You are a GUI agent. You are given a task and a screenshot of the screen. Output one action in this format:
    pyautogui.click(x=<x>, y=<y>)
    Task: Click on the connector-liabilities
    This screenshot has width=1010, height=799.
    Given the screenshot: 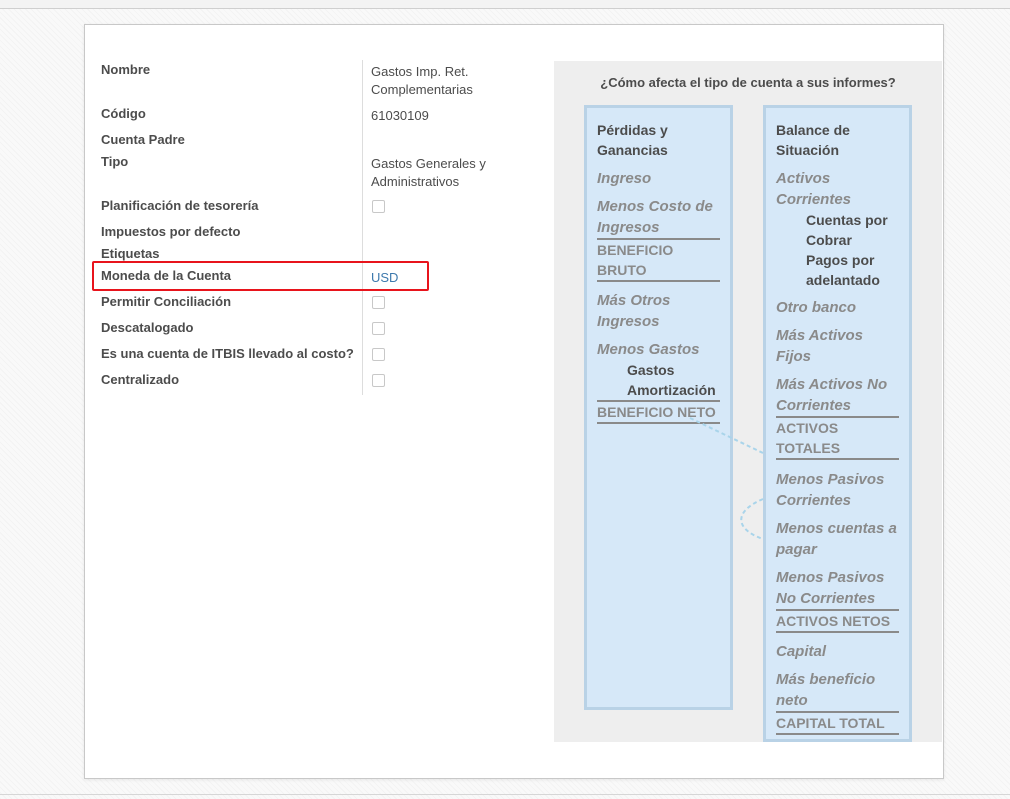 What is the action you would take?
    pyautogui.click(x=752, y=519)
    